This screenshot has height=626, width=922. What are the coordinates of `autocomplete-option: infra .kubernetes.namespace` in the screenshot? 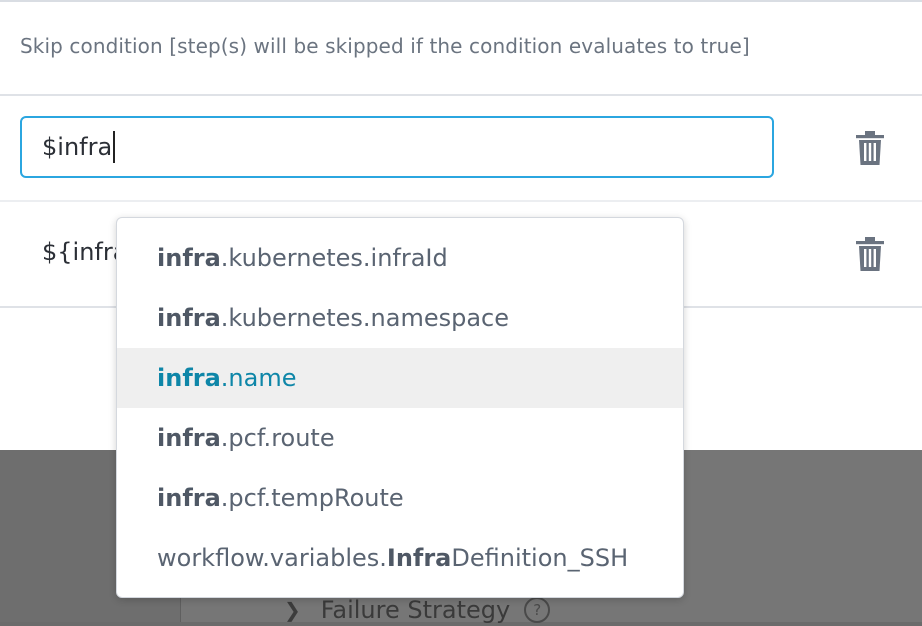 It's located at (400, 318).